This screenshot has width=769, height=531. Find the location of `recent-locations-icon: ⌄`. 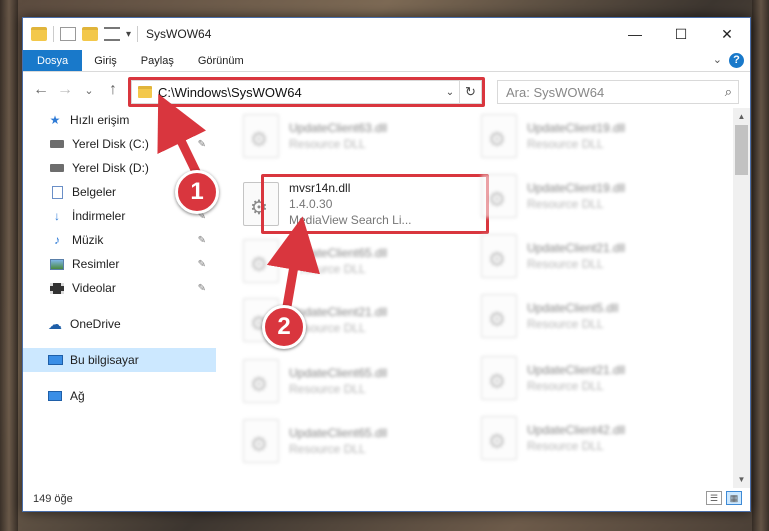

recent-locations-icon: ⌄ is located at coordinates (89, 90).